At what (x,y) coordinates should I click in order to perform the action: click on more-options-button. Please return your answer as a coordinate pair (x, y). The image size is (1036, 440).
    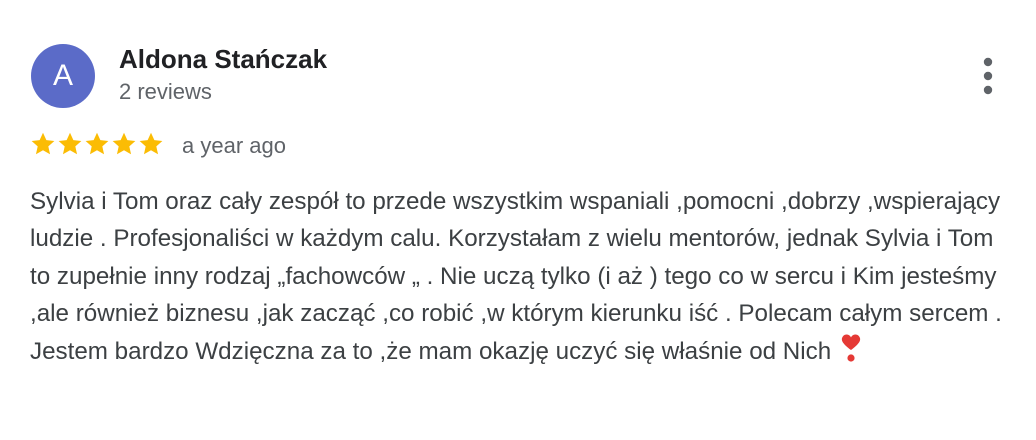
    Looking at the image, I should click on (988, 76).